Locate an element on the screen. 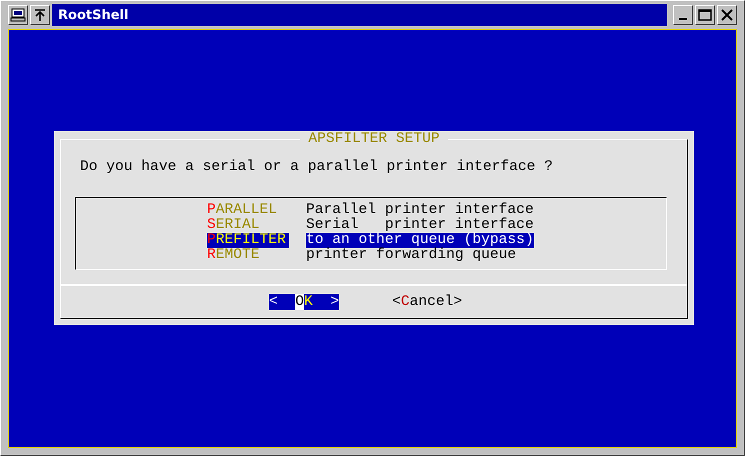 The width and height of the screenshot is (745, 456). dialog-button: < OK > is located at coordinates (304, 302).